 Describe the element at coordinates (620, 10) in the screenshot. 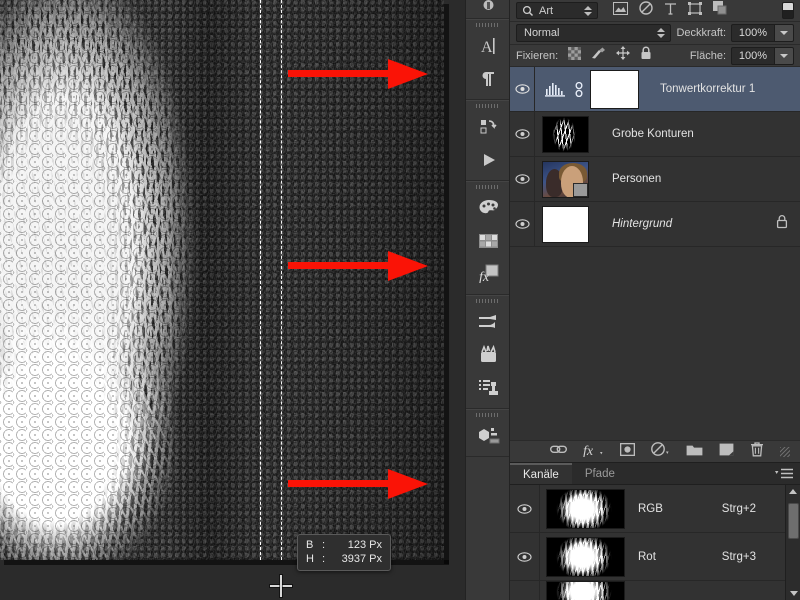

I see `filter-pixel-icon` at that location.